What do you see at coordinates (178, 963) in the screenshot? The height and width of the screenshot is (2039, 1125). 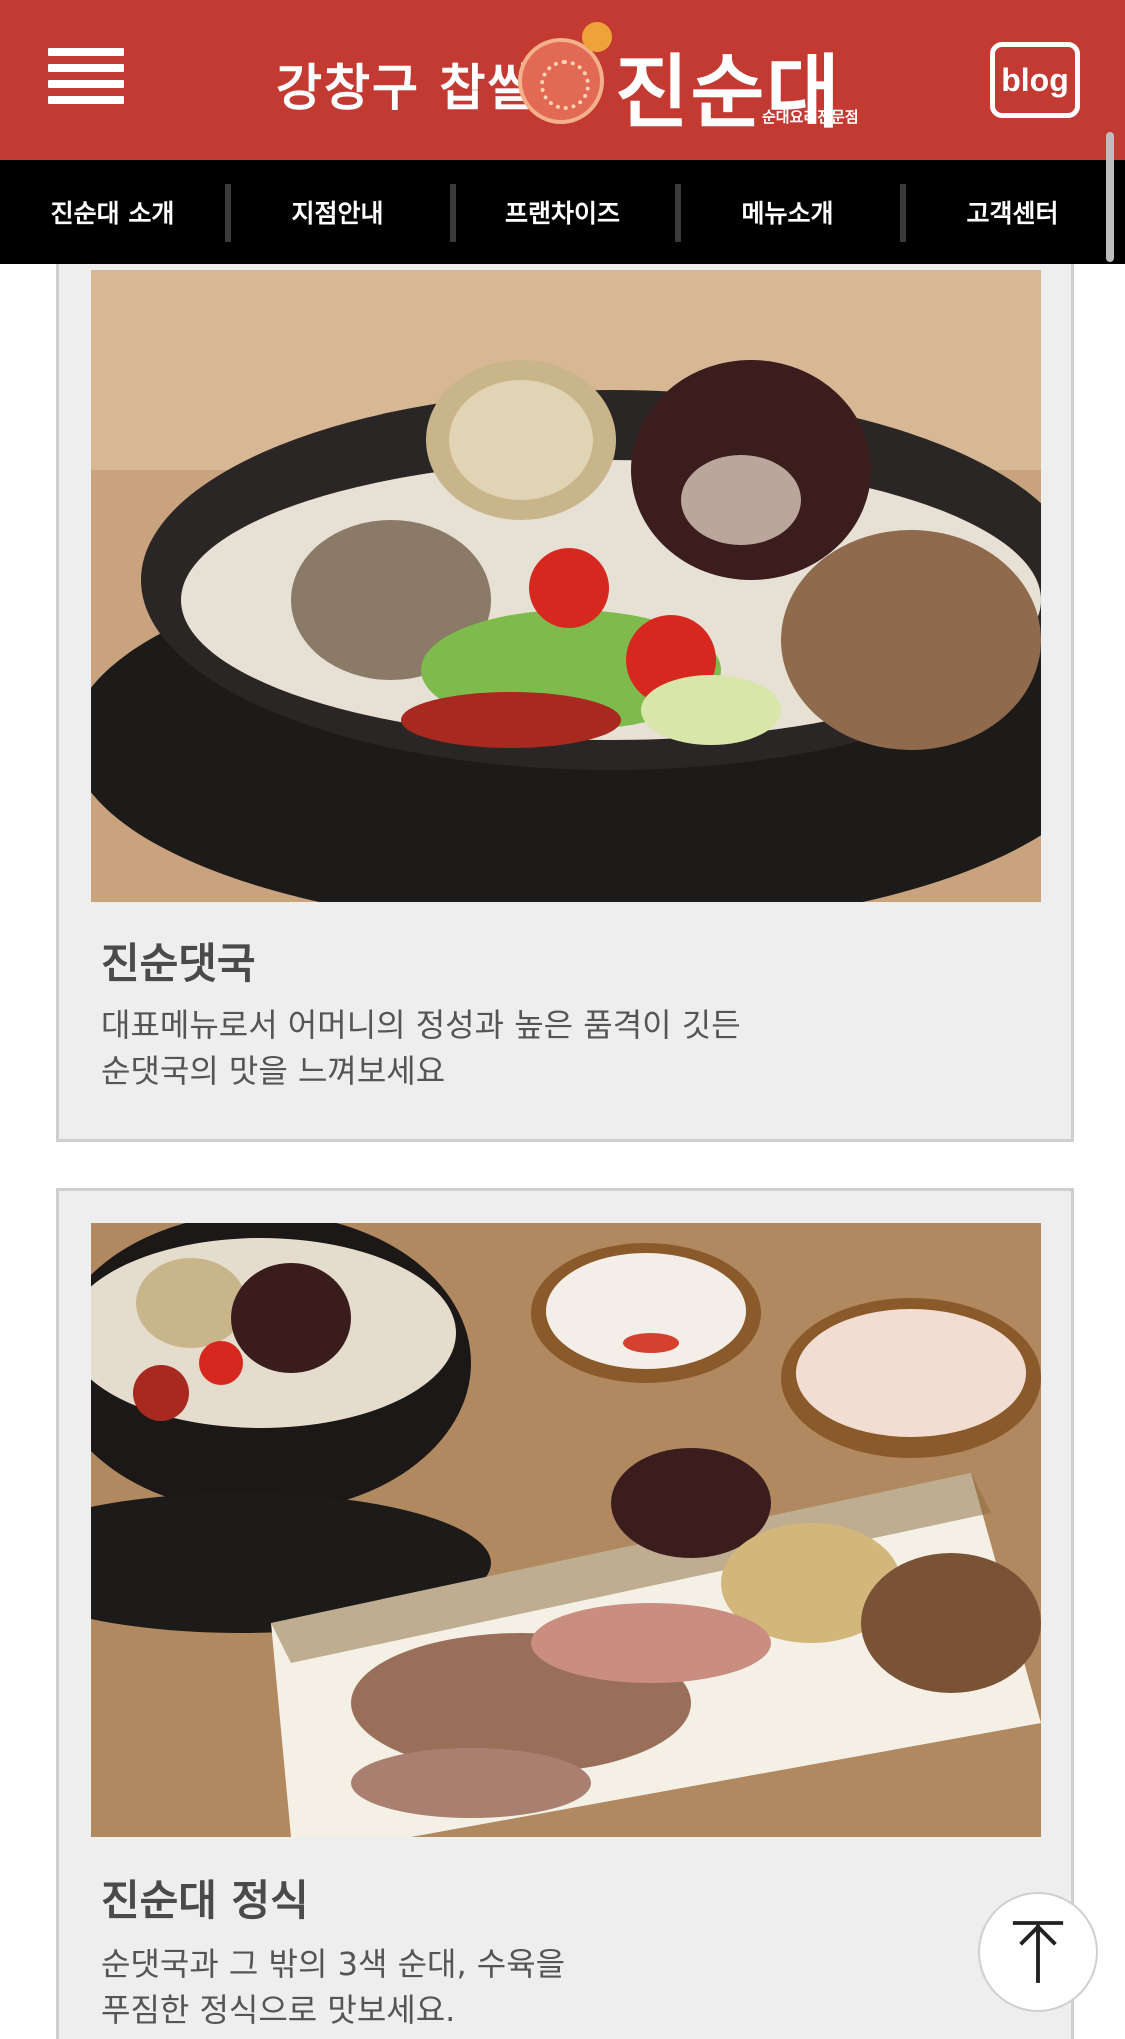 I see `menu-title: 진순댓국` at bounding box center [178, 963].